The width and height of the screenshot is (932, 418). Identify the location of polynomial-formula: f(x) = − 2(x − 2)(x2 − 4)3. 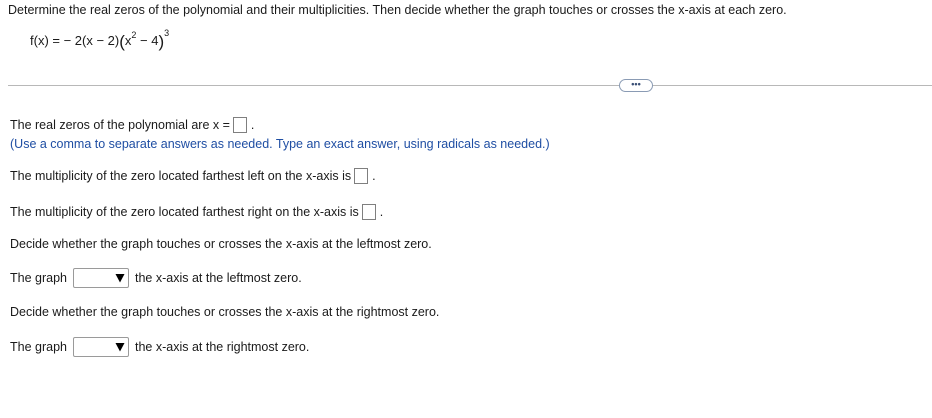
(99, 40).